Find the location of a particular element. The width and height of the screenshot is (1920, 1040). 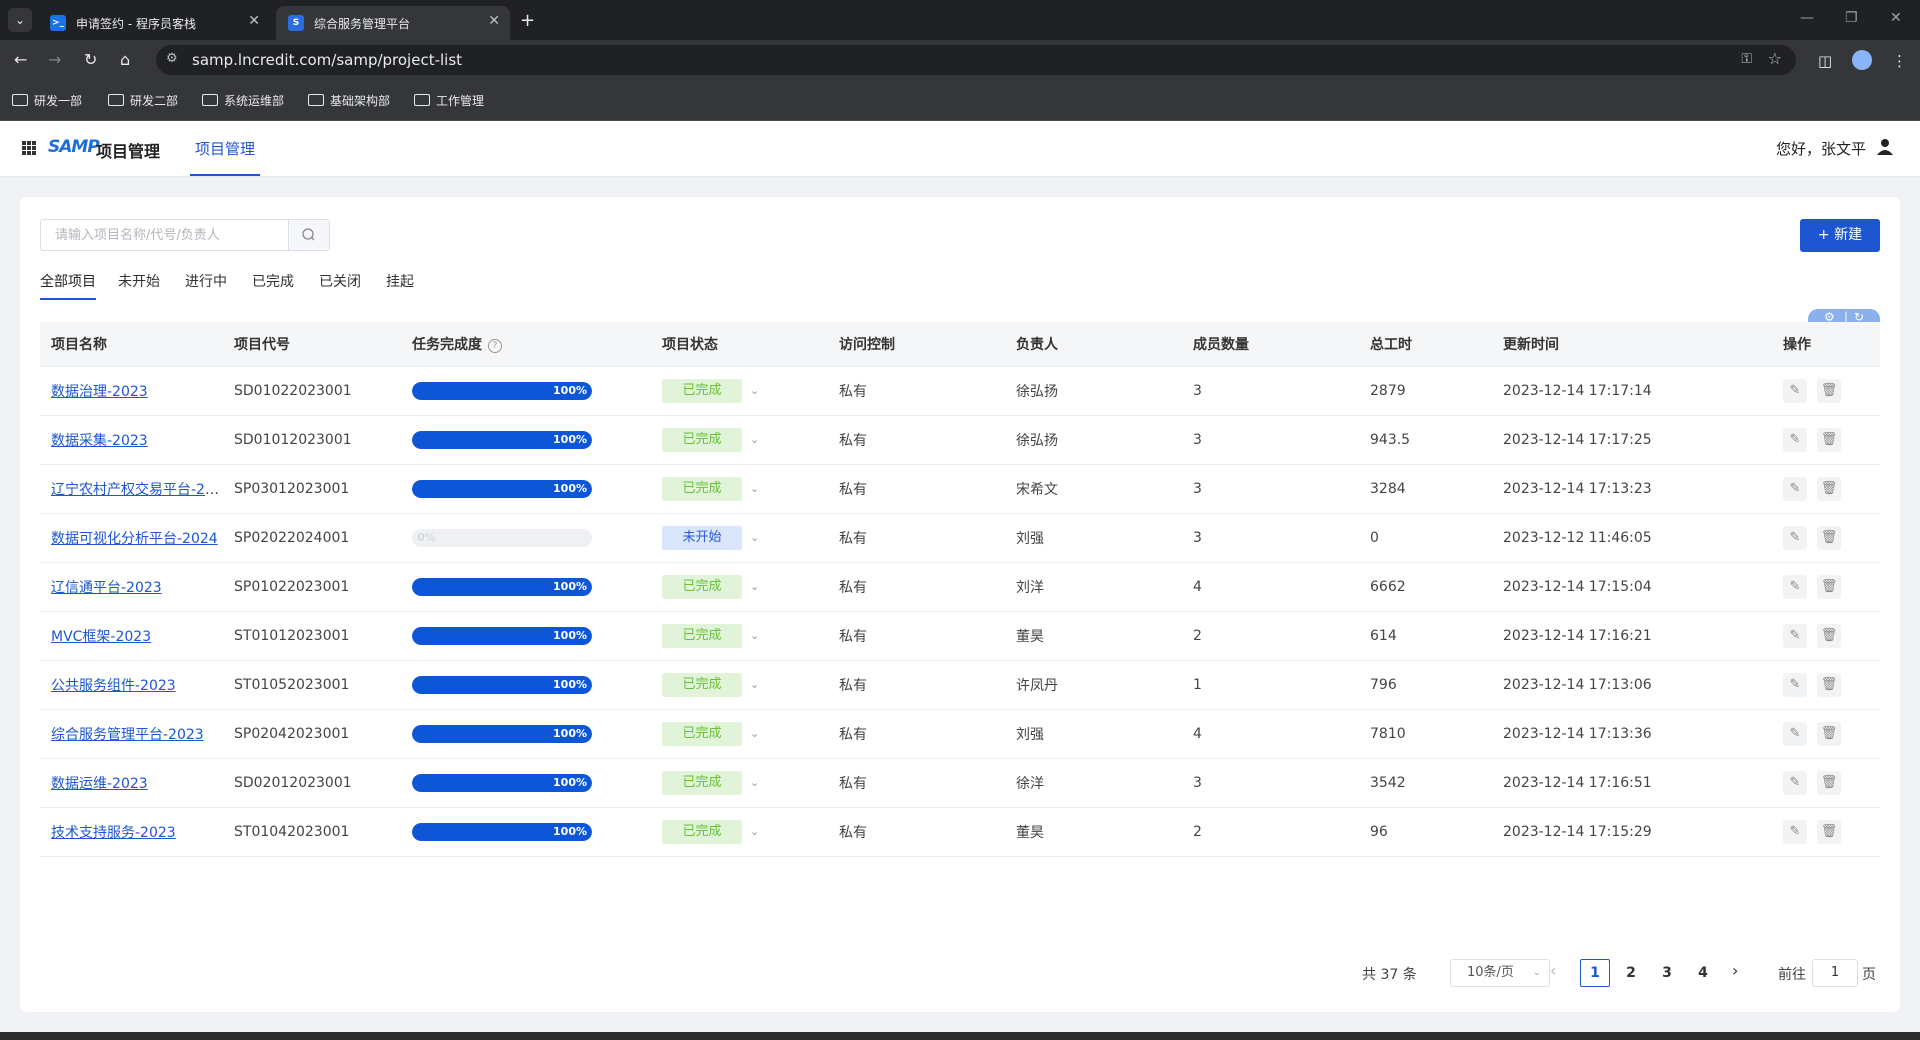

project-name-link: 数据采集-2023 is located at coordinates (99, 441).